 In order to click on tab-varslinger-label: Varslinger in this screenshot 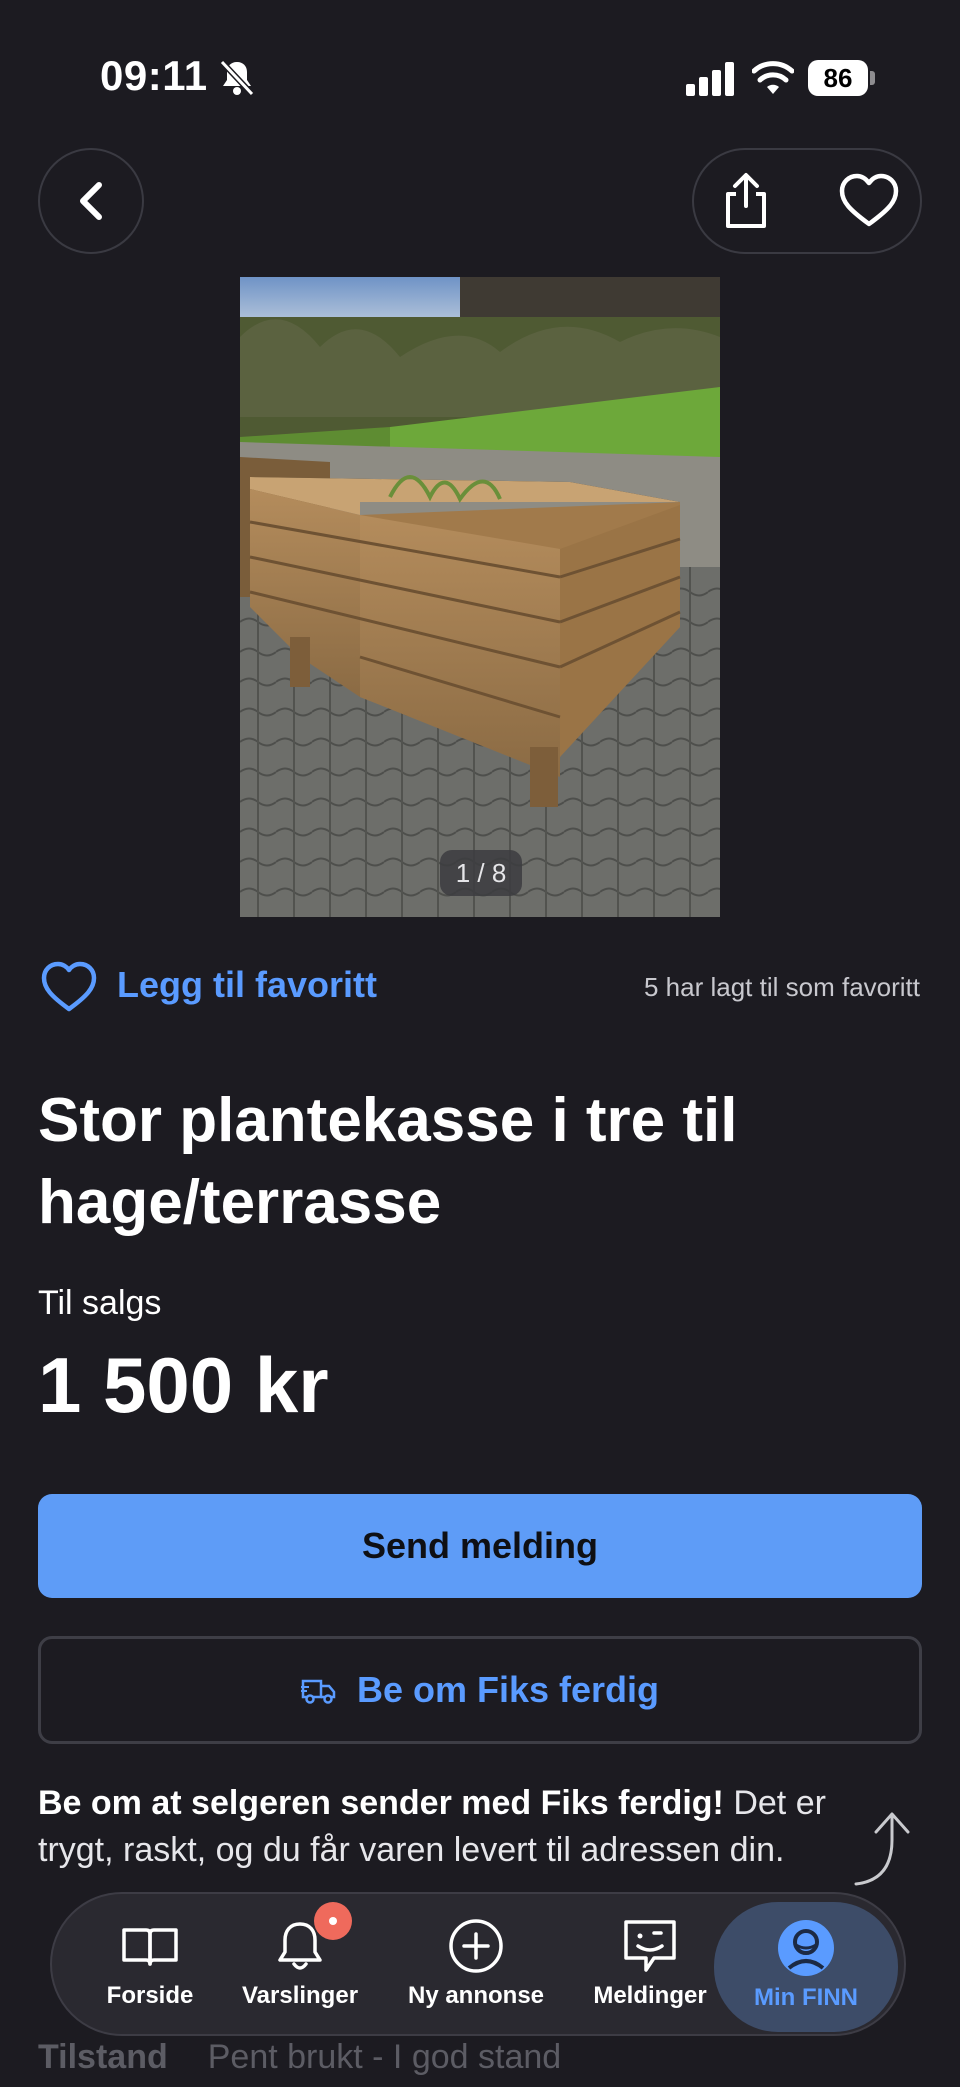, I will do `click(300, 1995)`.